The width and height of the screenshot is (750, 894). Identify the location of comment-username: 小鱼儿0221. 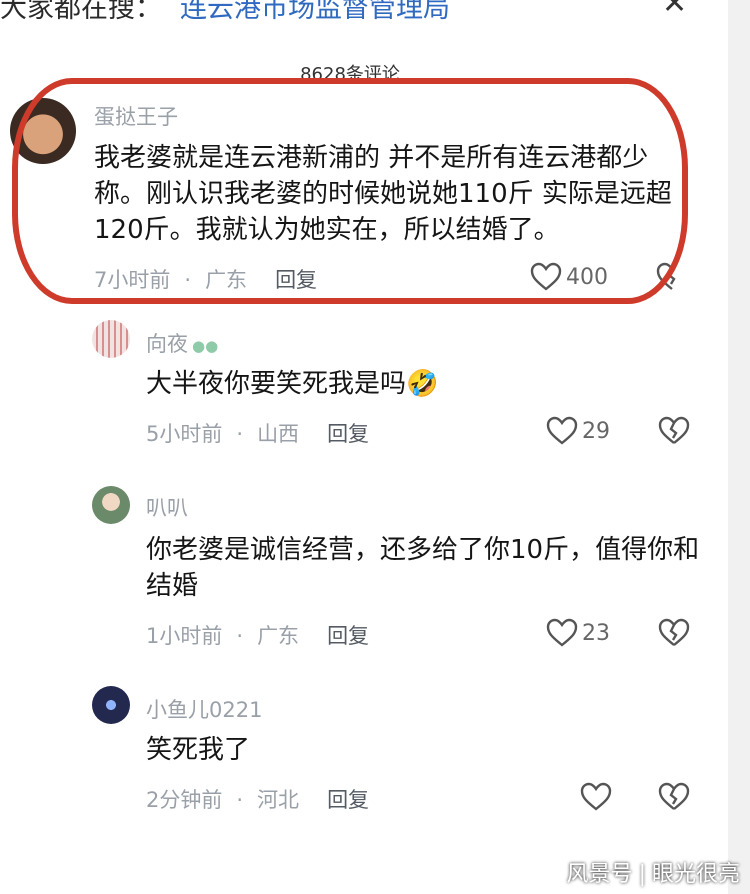
(204, 709).